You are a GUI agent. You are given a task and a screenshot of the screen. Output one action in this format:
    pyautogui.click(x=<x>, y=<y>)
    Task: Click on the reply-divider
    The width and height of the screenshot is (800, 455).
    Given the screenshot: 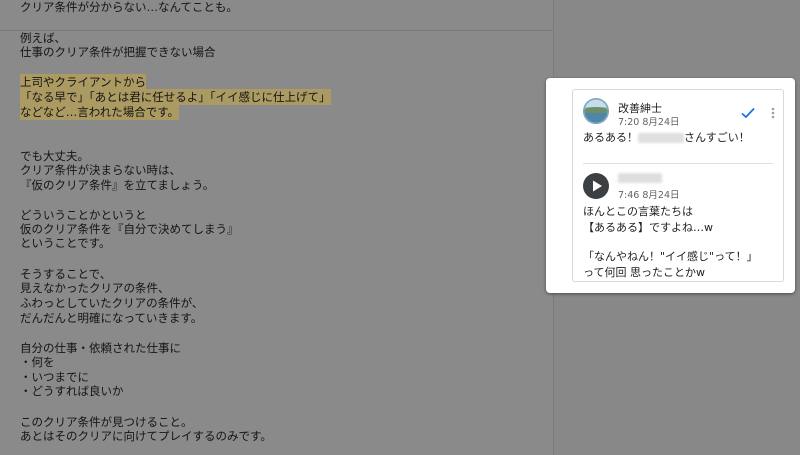 What is the action you would take?
    pyautogui.click(x=678, y=163)
    